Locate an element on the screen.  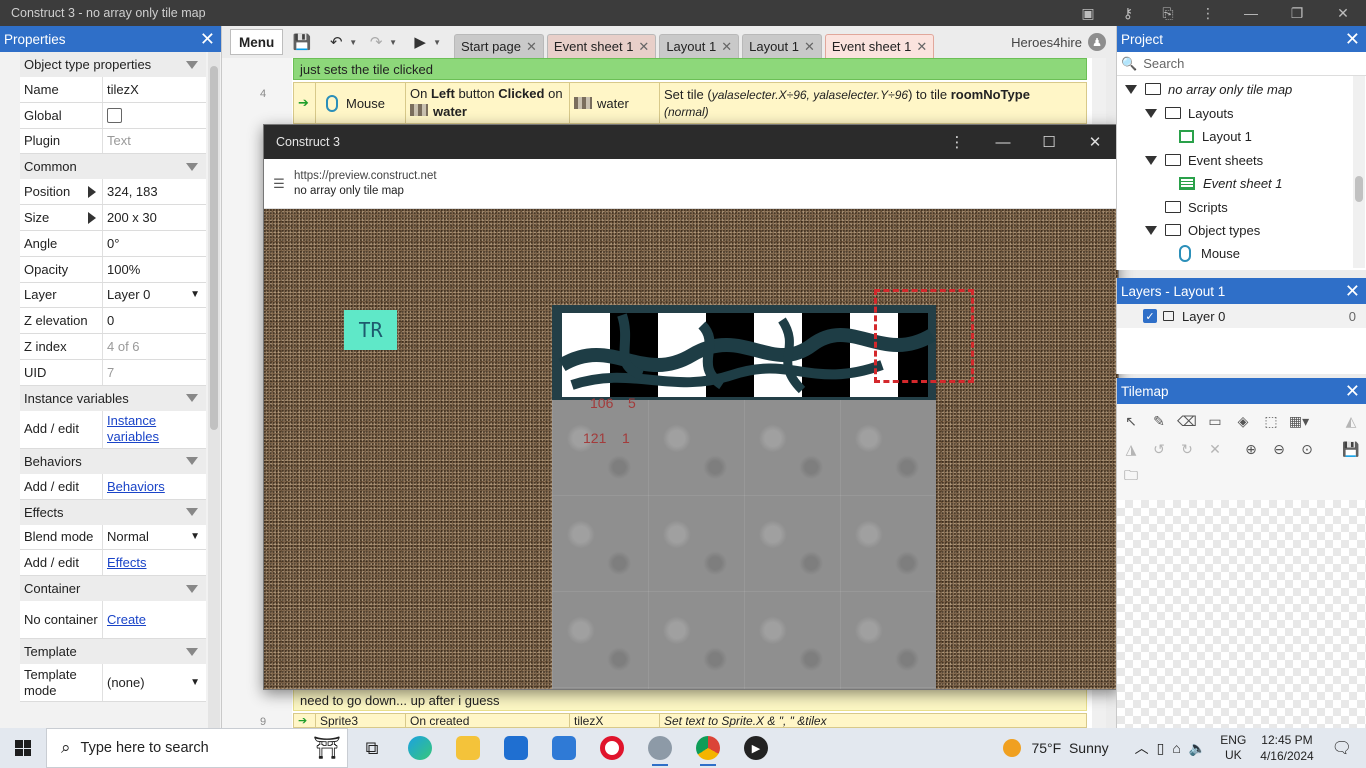
zoom-out-icon: ⊖ is located at coordinates (1279, 449).